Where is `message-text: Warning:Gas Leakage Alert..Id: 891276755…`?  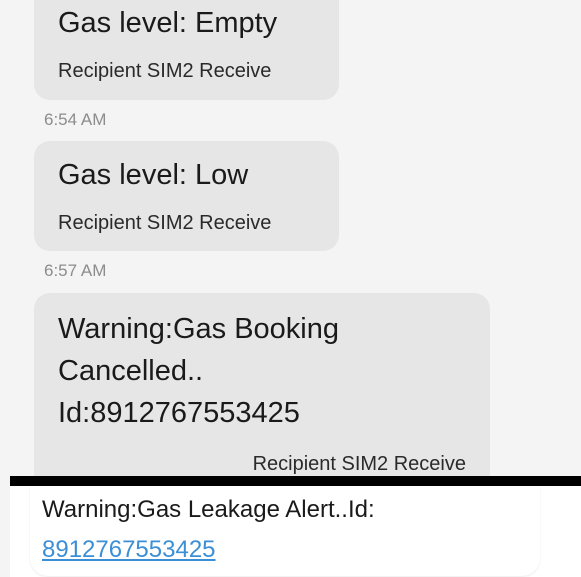 message-text: Warning:Gas Leakage Alert..Id: 891276755… is located at coordinates (208, 530).